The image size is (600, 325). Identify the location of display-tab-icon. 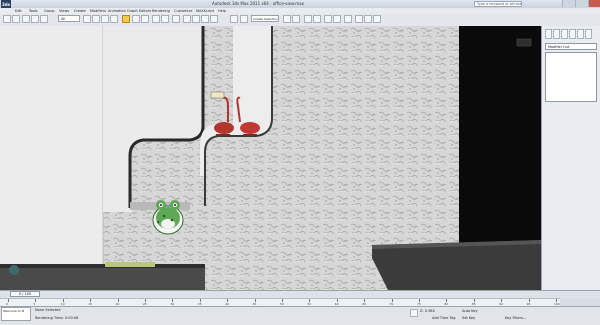
(580, 34).